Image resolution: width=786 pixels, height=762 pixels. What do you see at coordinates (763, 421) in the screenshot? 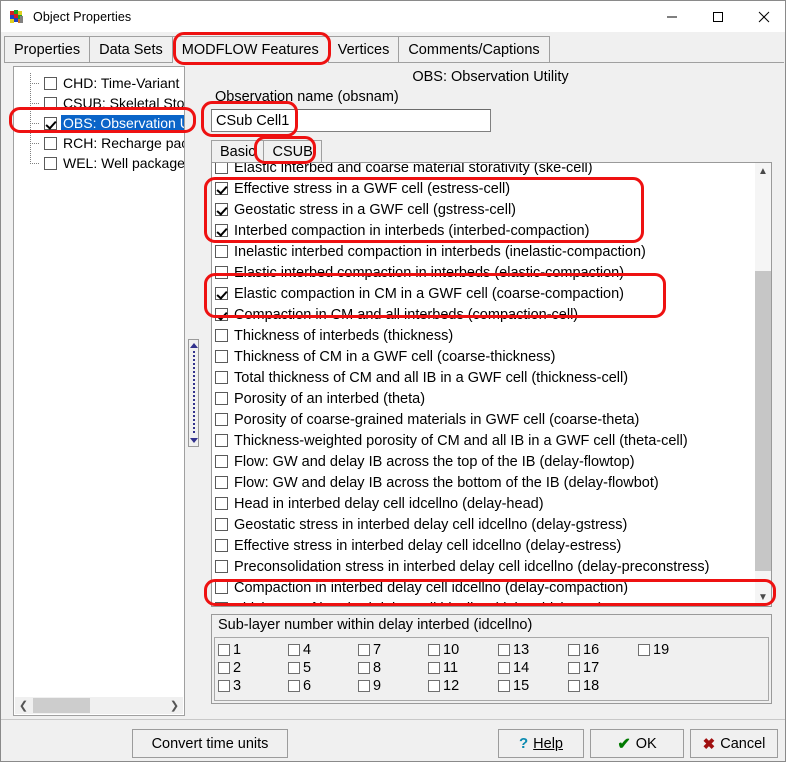
I see `scrollbar-thumb` at bounding box center [763, 421].